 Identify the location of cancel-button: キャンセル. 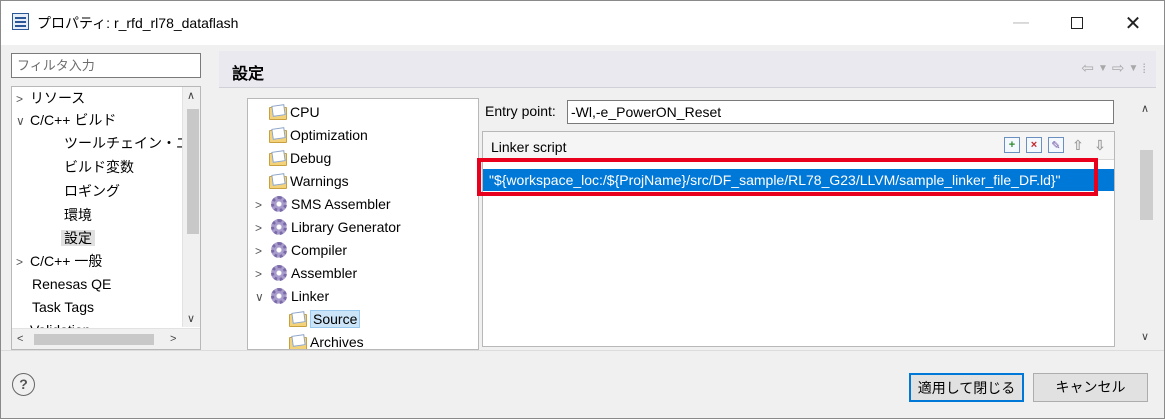
(1090, 387).